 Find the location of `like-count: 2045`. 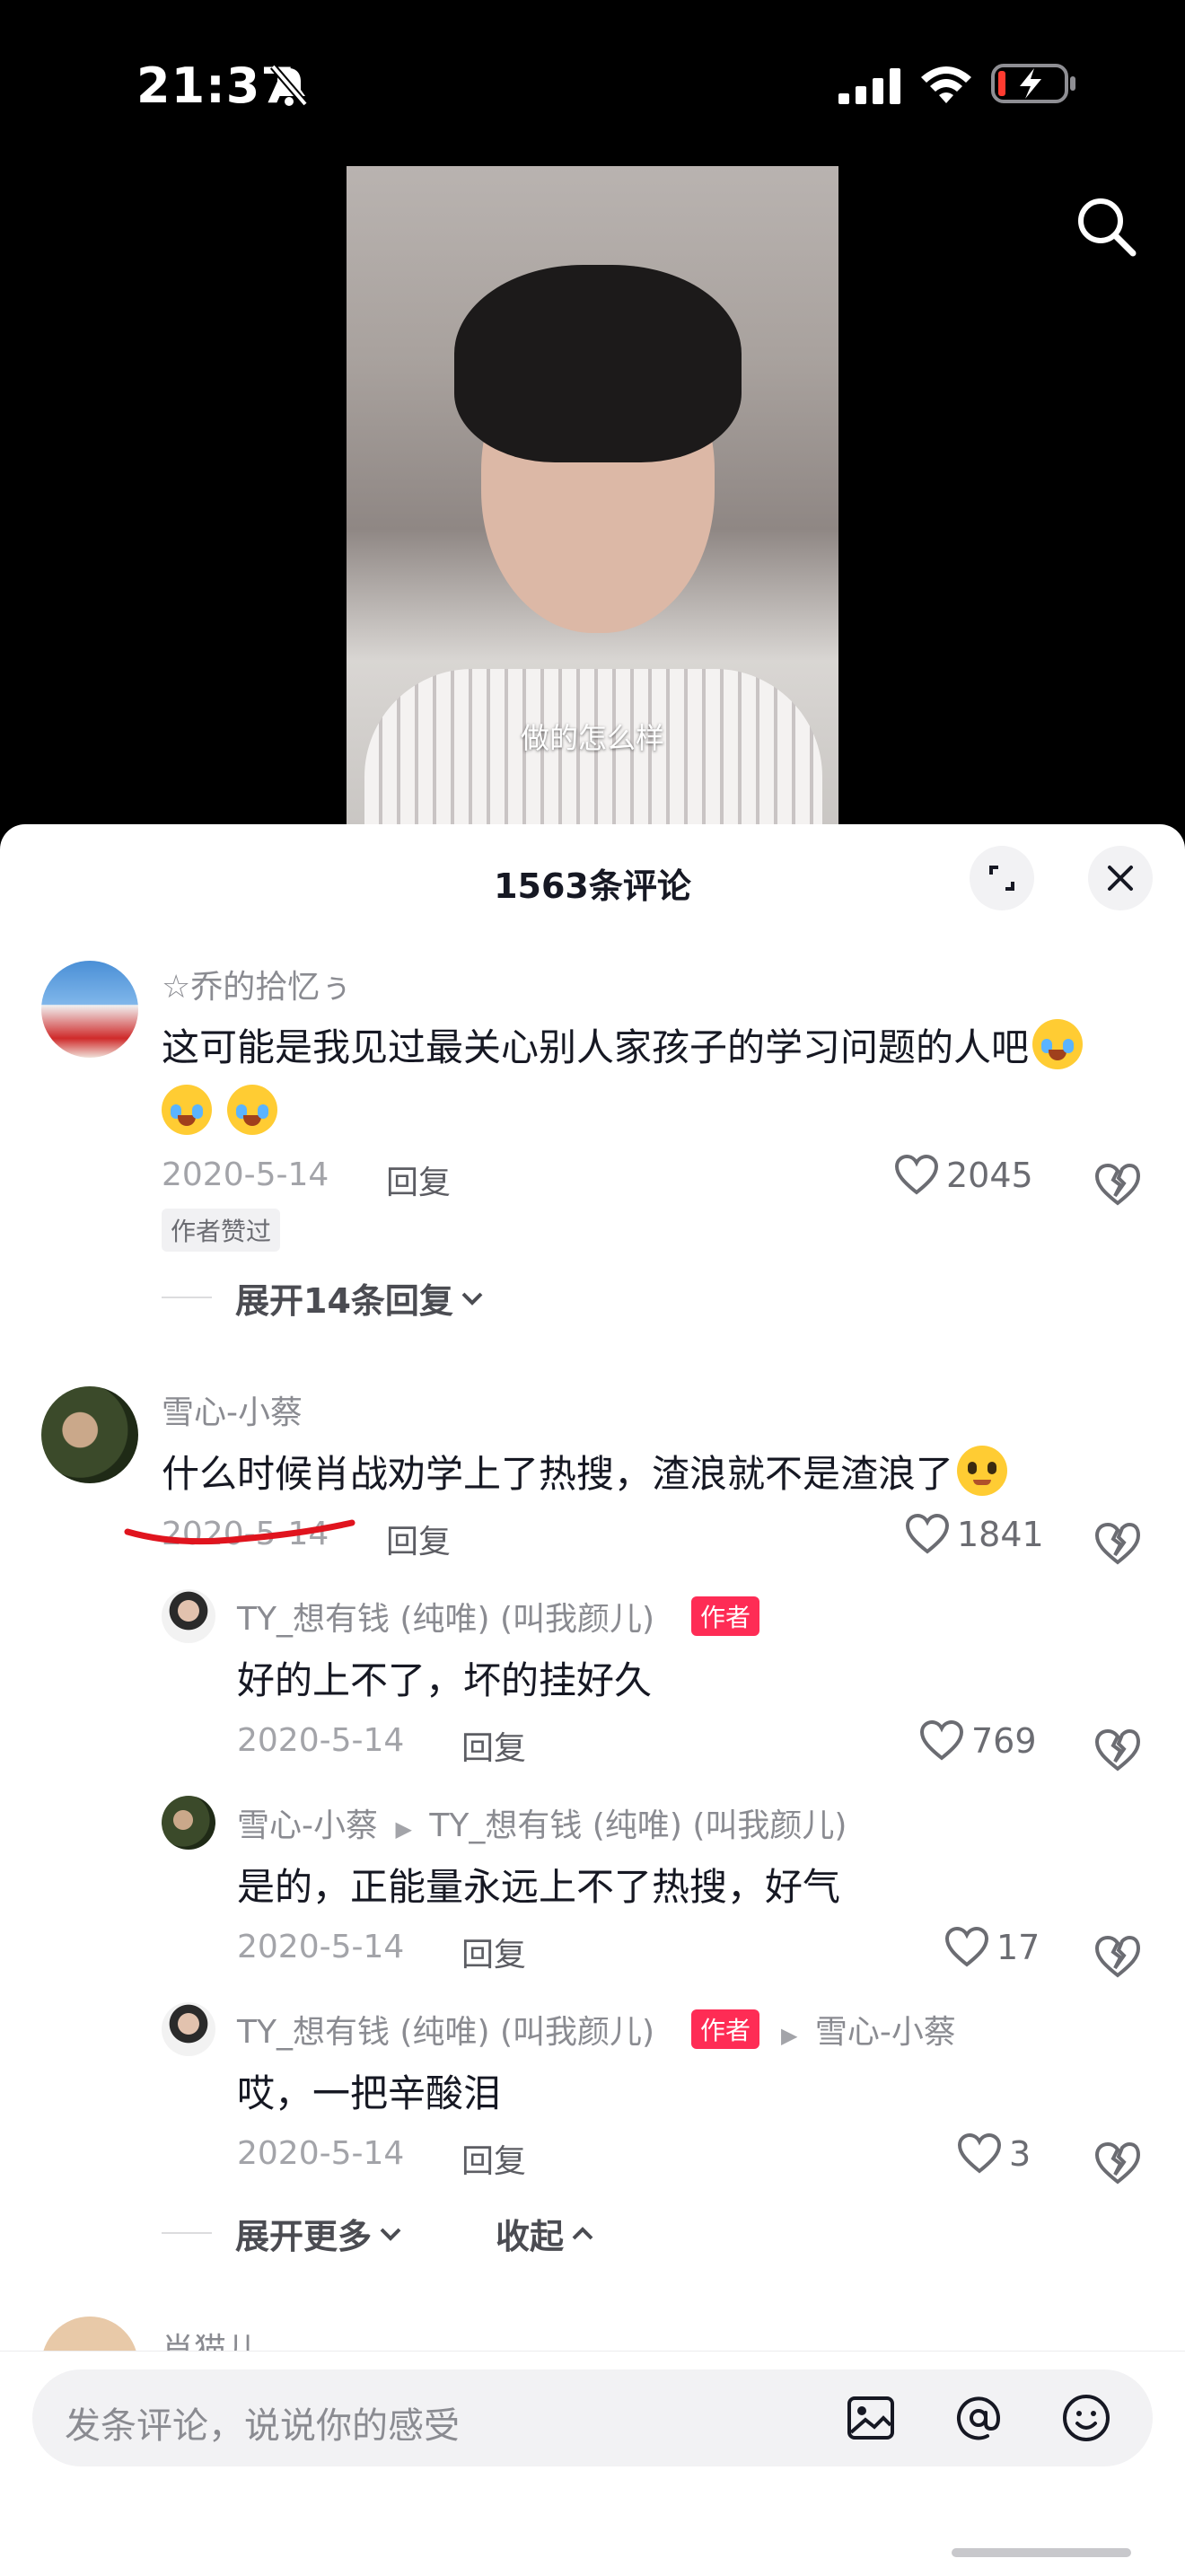

like-count: 2045 is located at coordinates (989, 1175).